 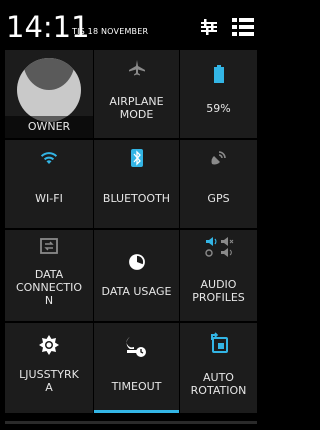 I want to click on tile-bluetooth: BLUETOOTH, so click(x=136, y=184).